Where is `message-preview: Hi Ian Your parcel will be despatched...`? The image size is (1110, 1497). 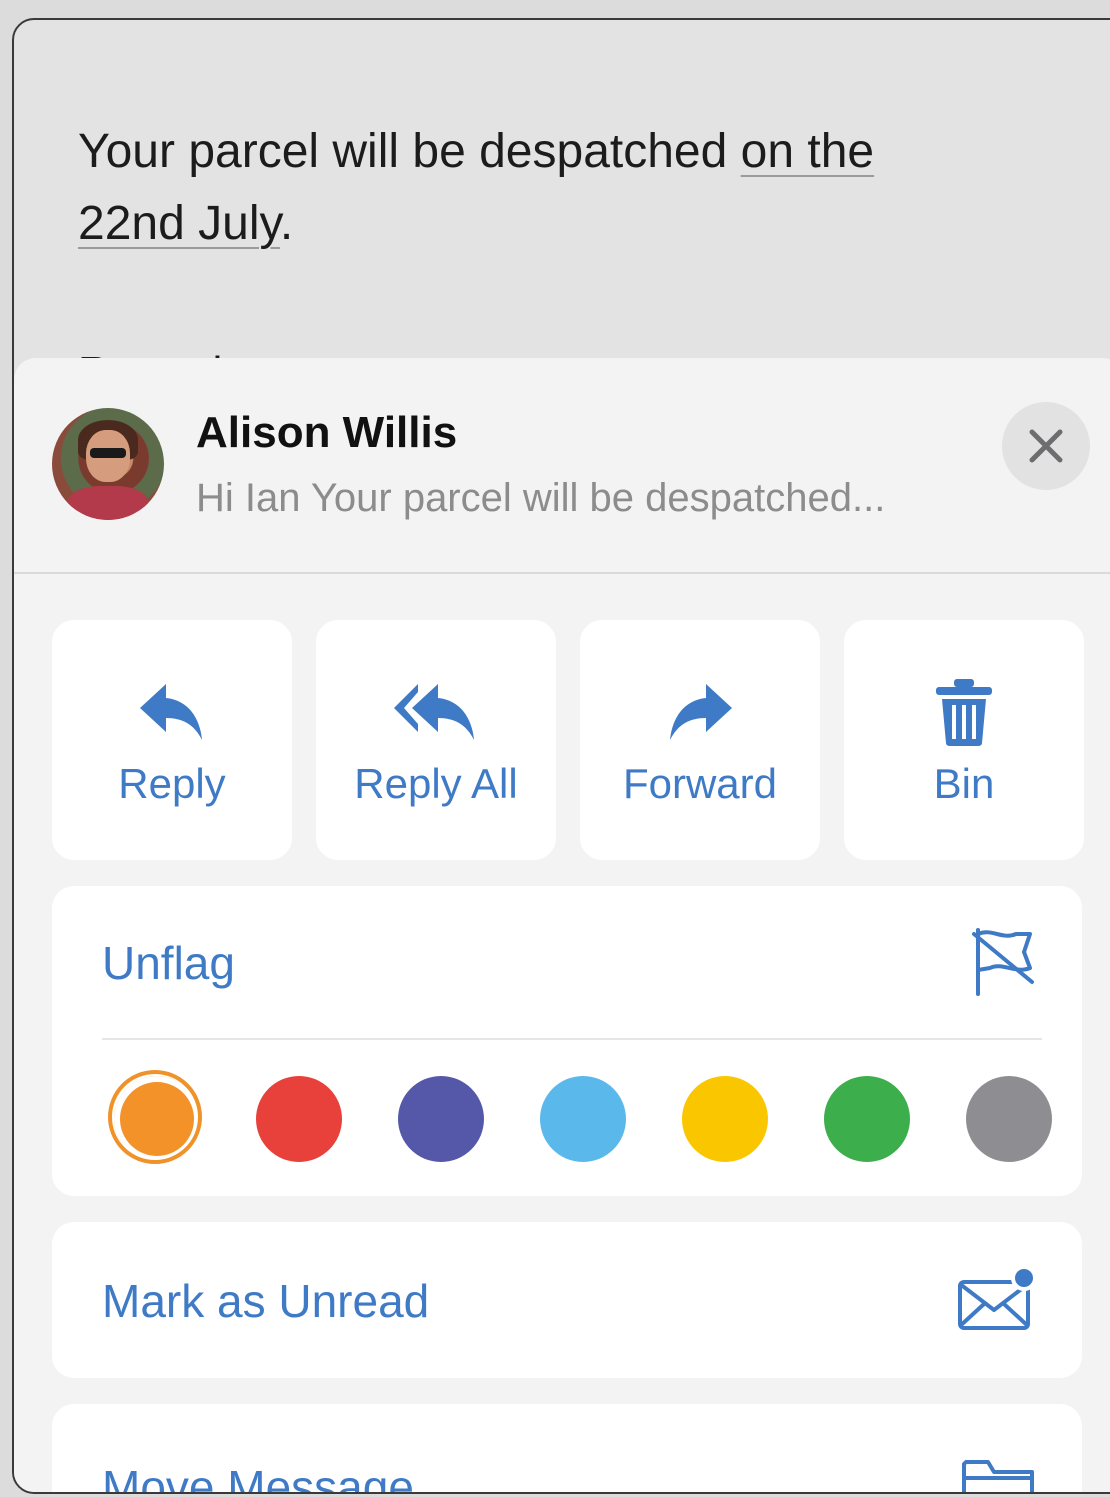
message-preview: Hi Ian Your parcel will be despatched... is located at coordinates (541, 498).